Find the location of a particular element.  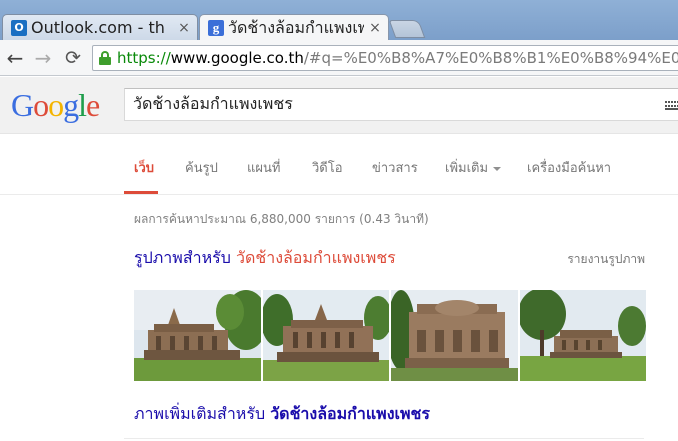

tab-title: วัดช้างล้อมกำแพงเพ is located at coordinates (296, 27).